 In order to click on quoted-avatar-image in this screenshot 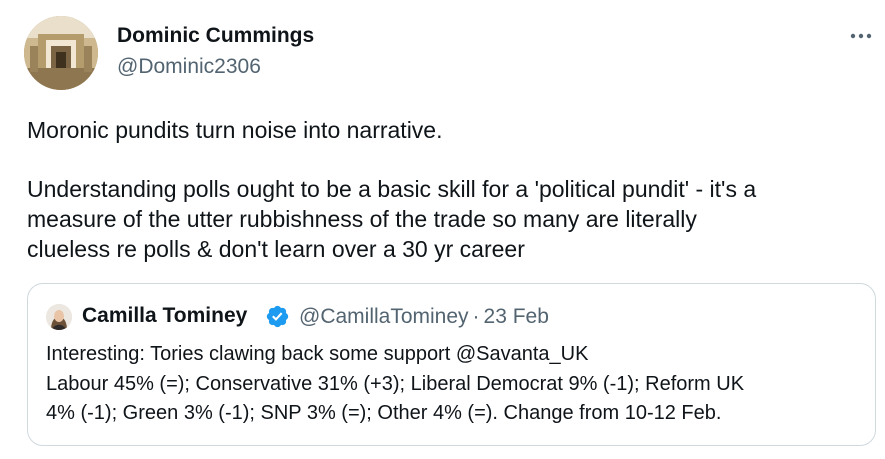, I will do `click(59, 317)`.